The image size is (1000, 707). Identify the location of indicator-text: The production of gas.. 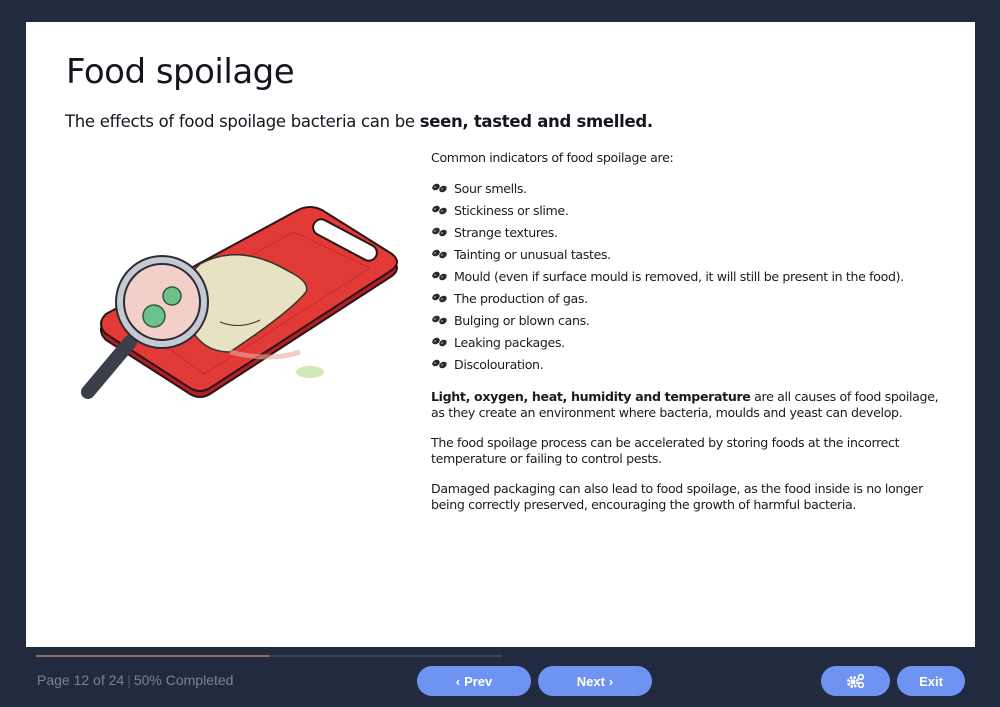
(521, 298).